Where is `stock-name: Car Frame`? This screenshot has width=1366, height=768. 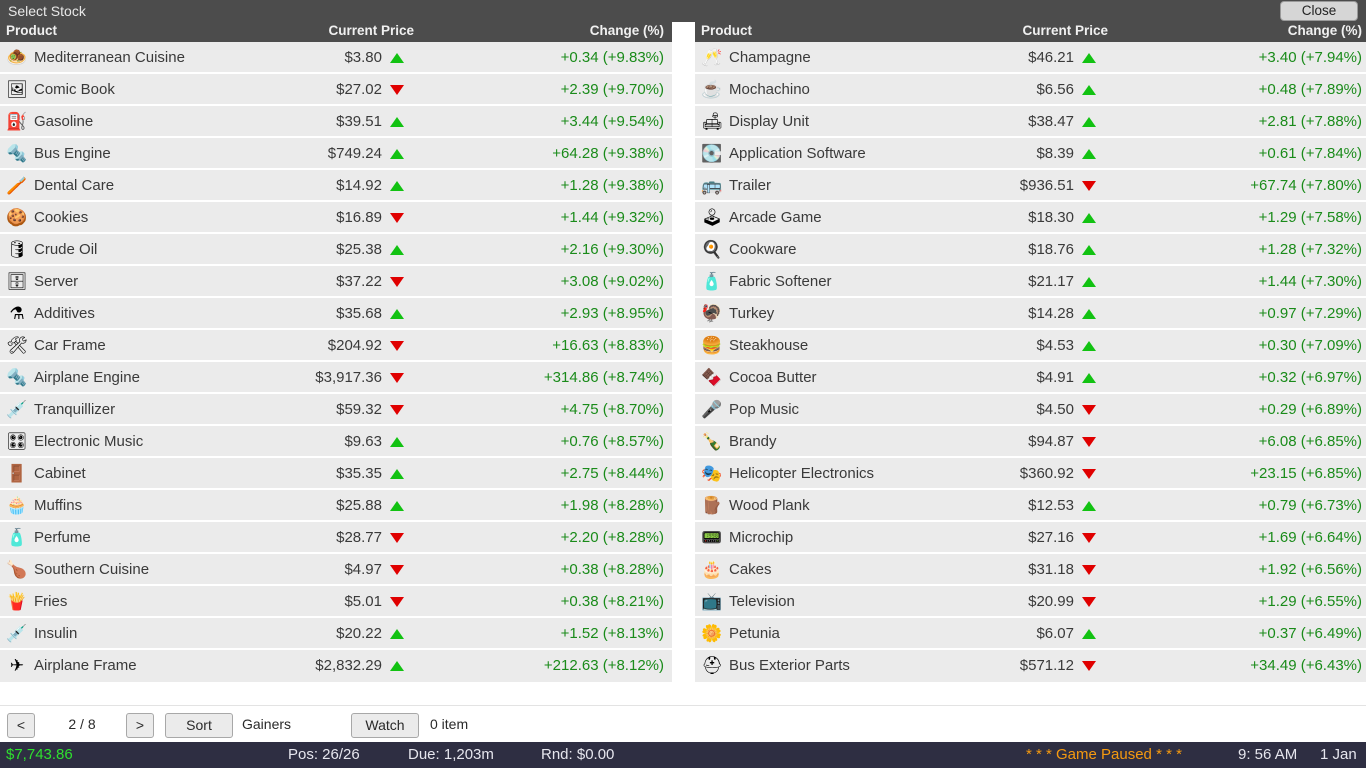 stock-name: Car Frame is located at coordinates (70, 345).